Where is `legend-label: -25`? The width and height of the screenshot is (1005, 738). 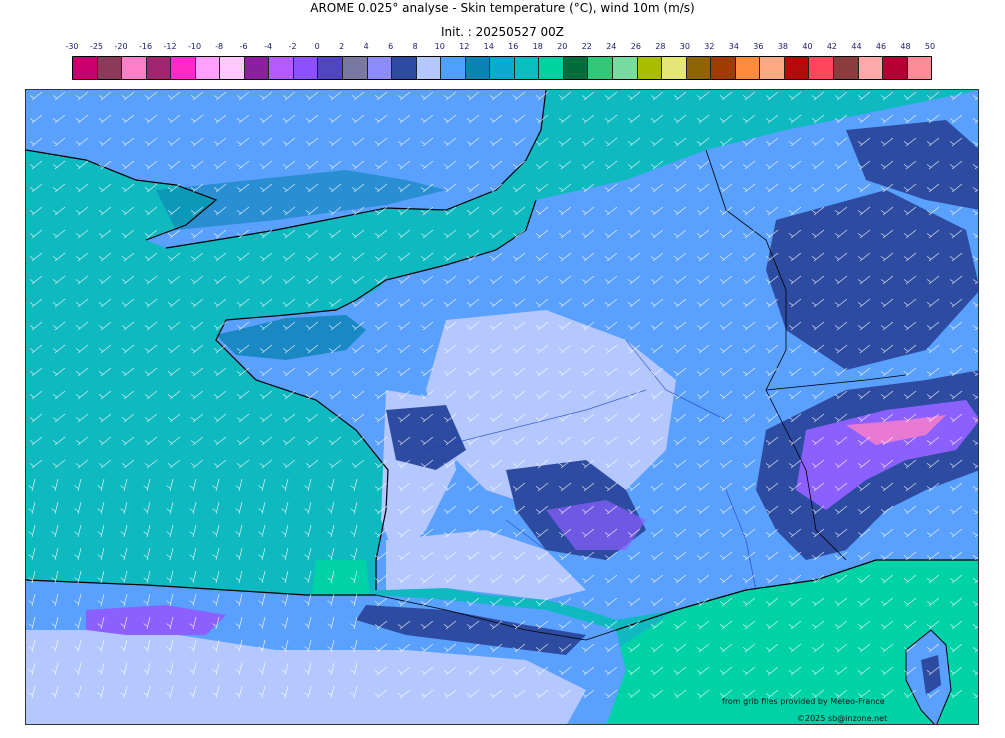 legend-label: -25 is located at coordinates (96, 46).